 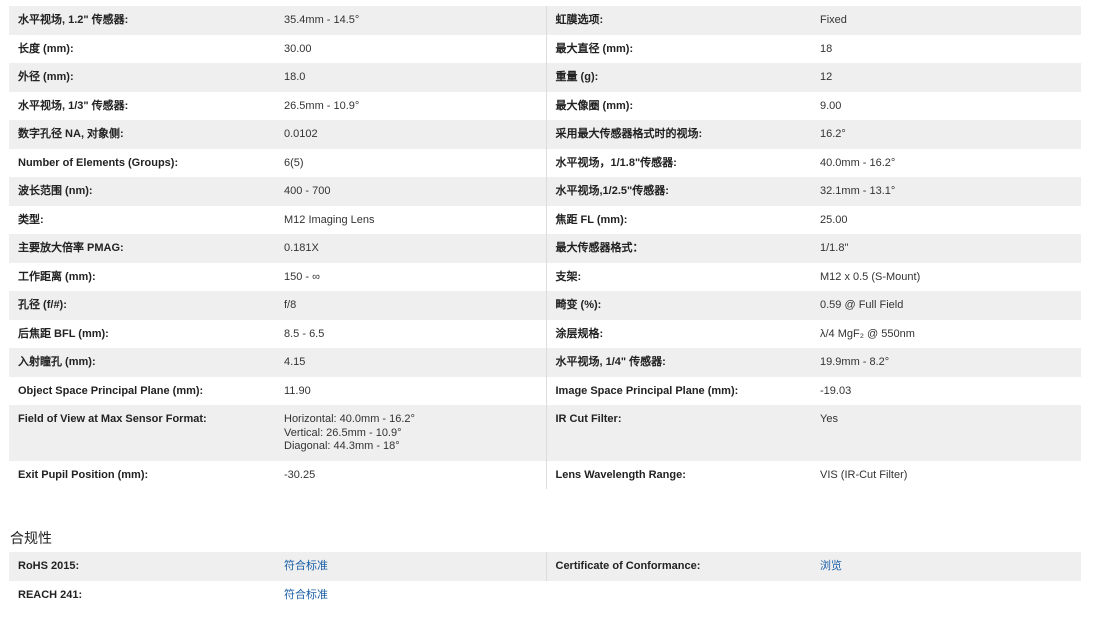 What do you see at coordinates (678, 433) in the screenshot?
I see `spec-label: IR Cut Filter:` at bounding box center [678, 433].